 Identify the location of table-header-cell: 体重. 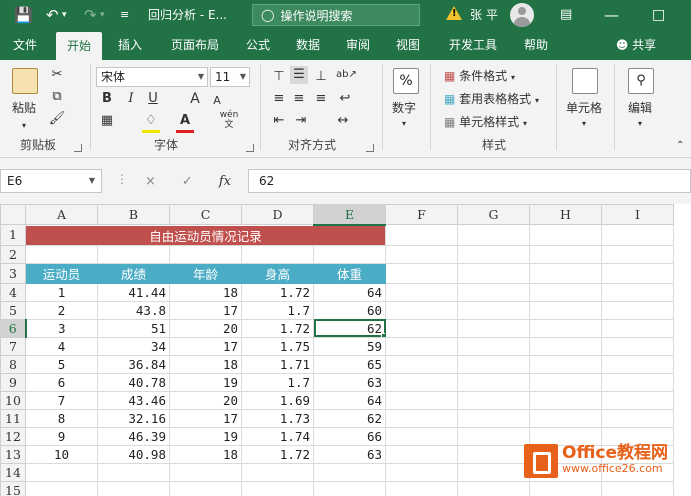
(349, 273).